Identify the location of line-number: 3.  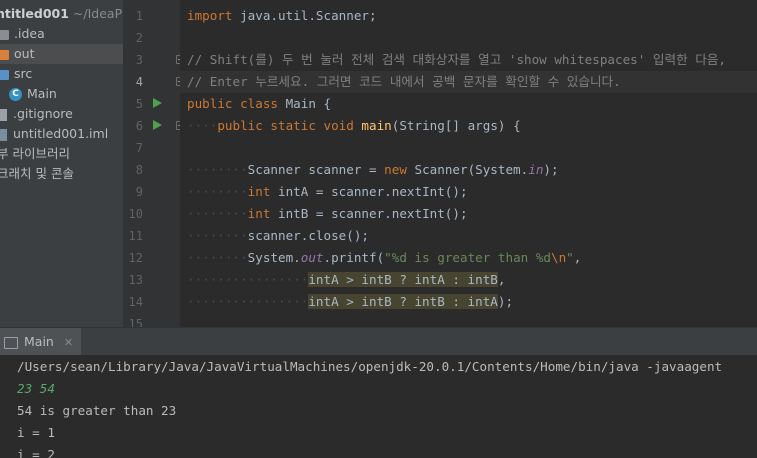
(139, 60).